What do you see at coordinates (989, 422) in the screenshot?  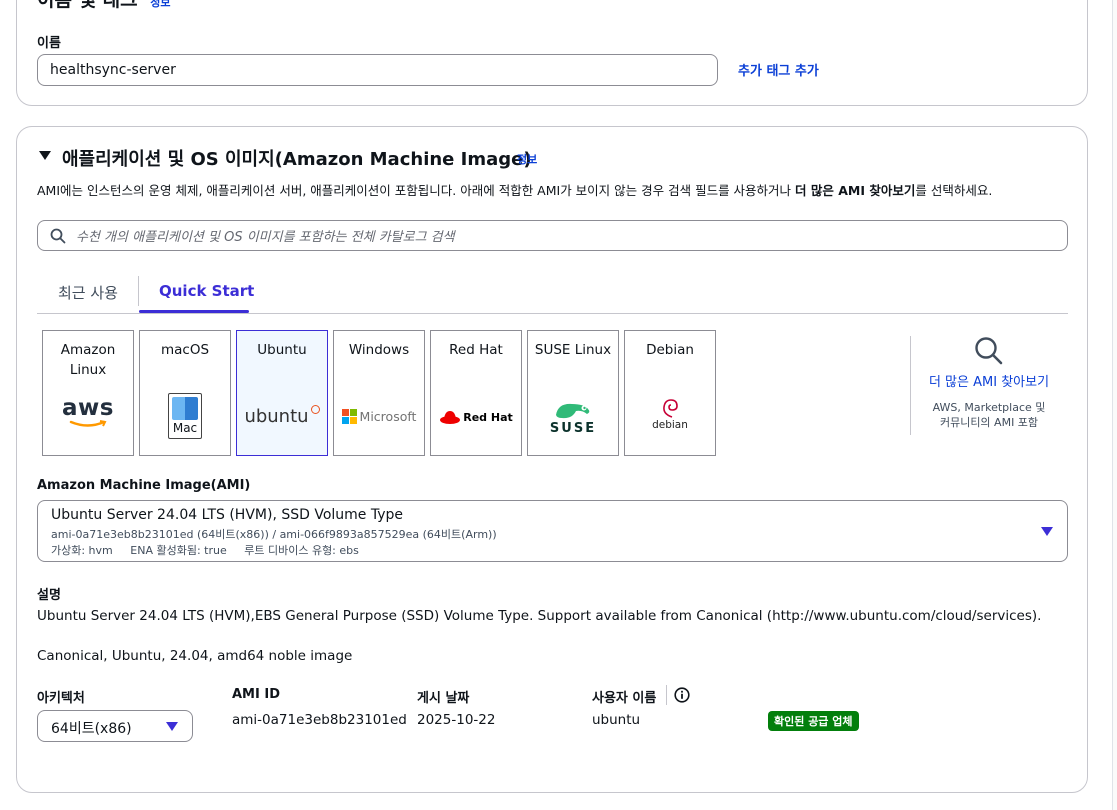 I see `browse-more-subtext-line: 커뮤니티의 AMI 포함` at bounding box center [989, 422].